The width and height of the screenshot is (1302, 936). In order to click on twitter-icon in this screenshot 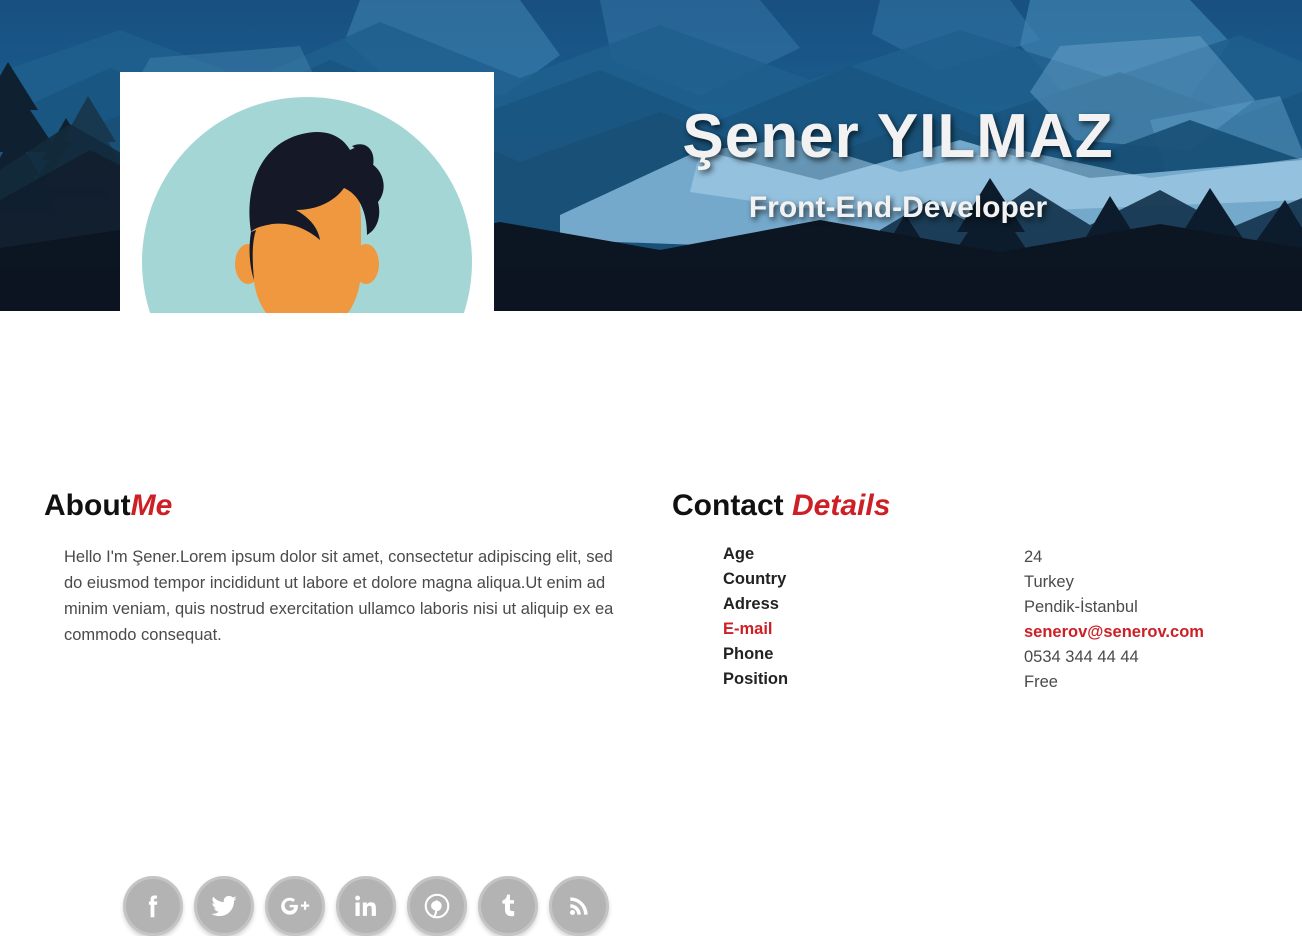, I will do `click(224, 906)`.